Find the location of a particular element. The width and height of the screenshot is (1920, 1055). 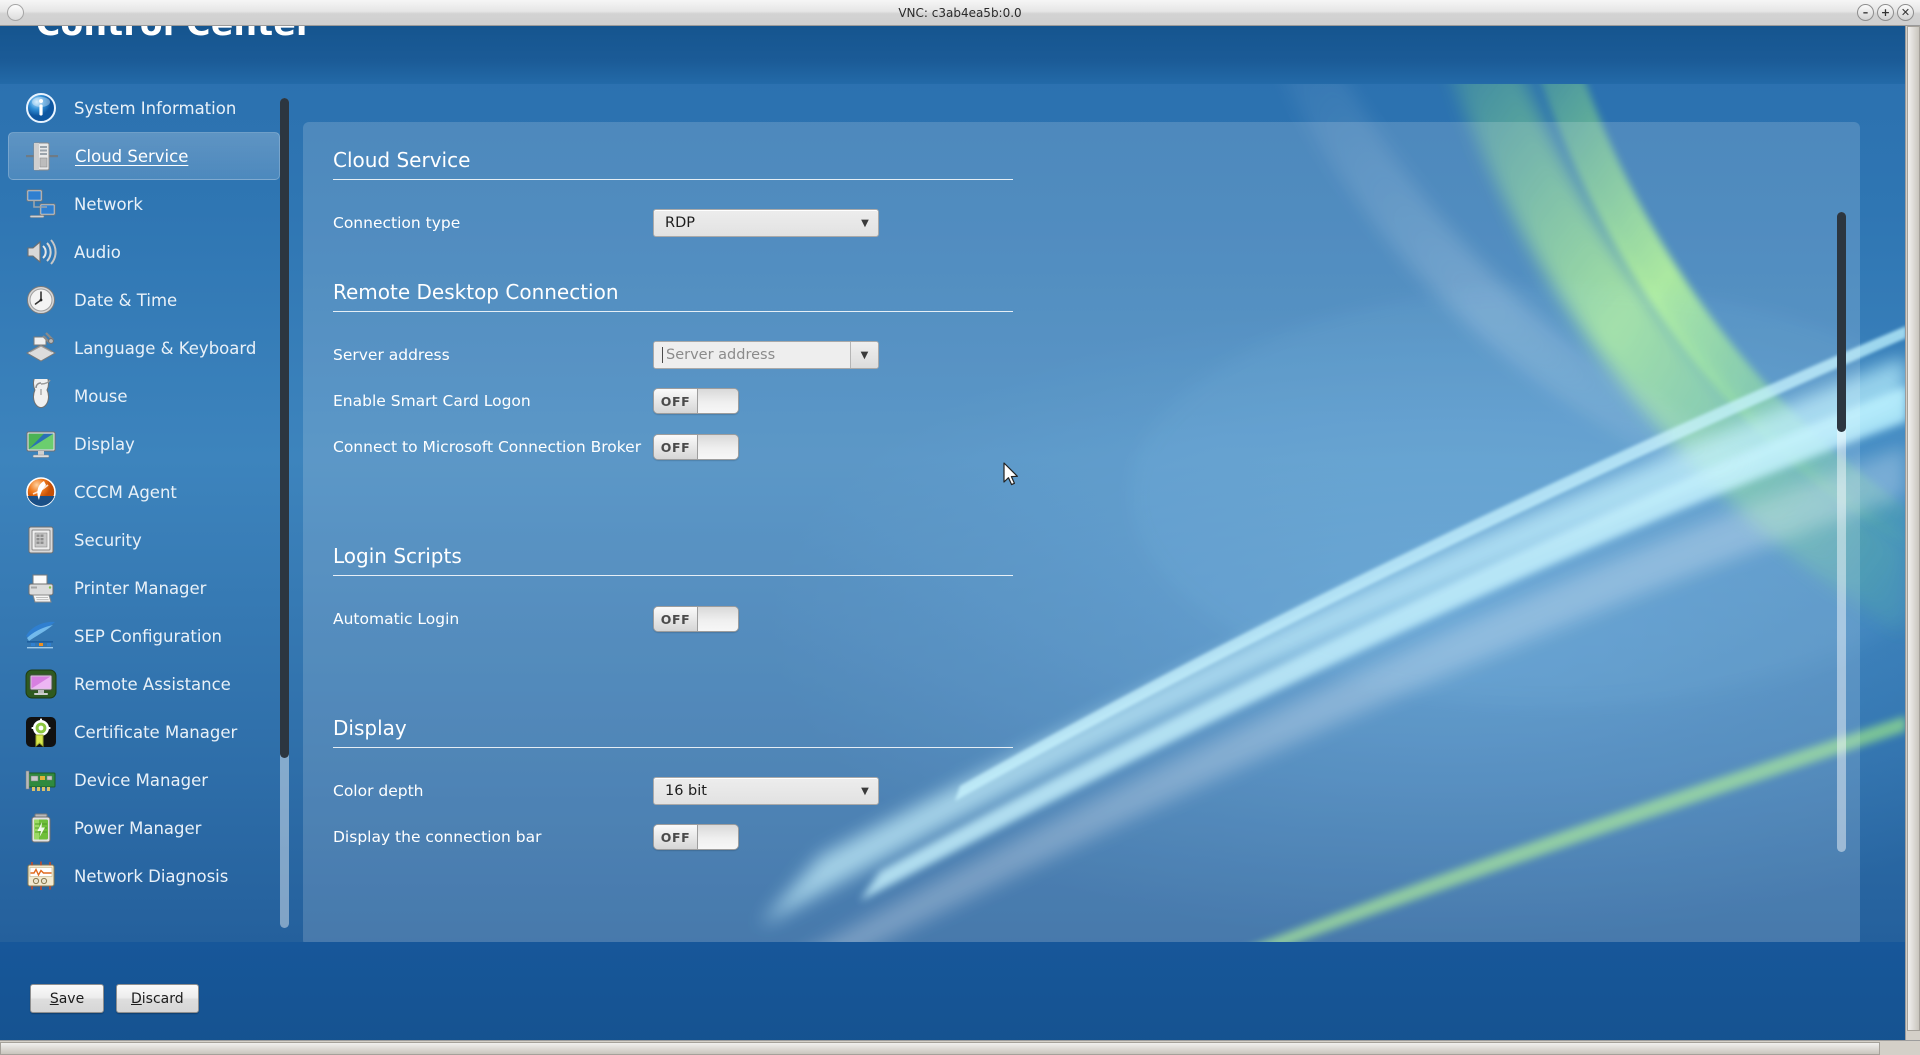

server-address-input: Server address is located at coordinates (752, 355).